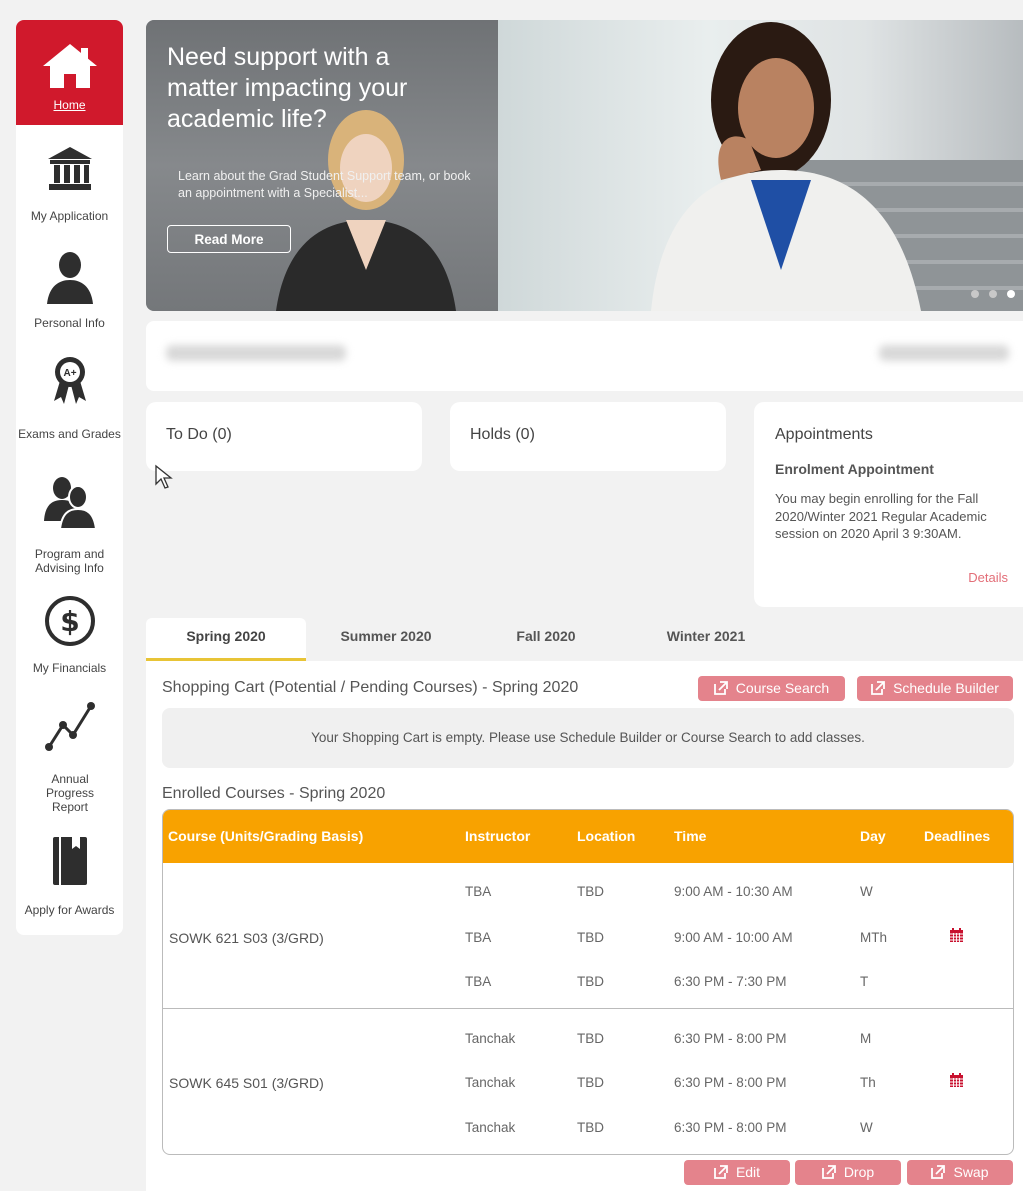  What do you see at coordinates (748, 1172) in the screenshot?
I see `edit-label: Edit` at bounding box center [748, 1172].